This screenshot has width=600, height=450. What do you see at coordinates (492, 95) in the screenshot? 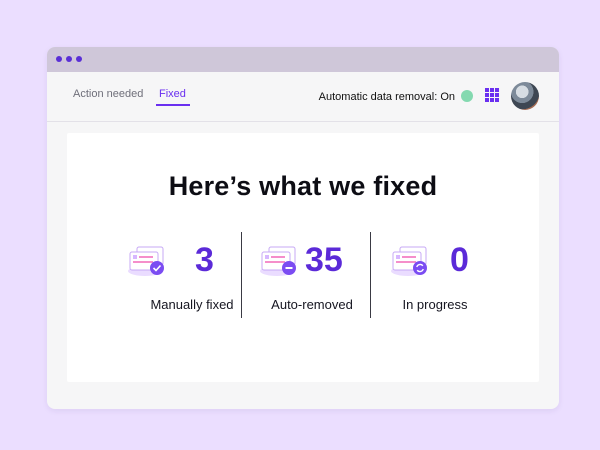
I see `apps-grid-icon` at bounding box center [492, 95].